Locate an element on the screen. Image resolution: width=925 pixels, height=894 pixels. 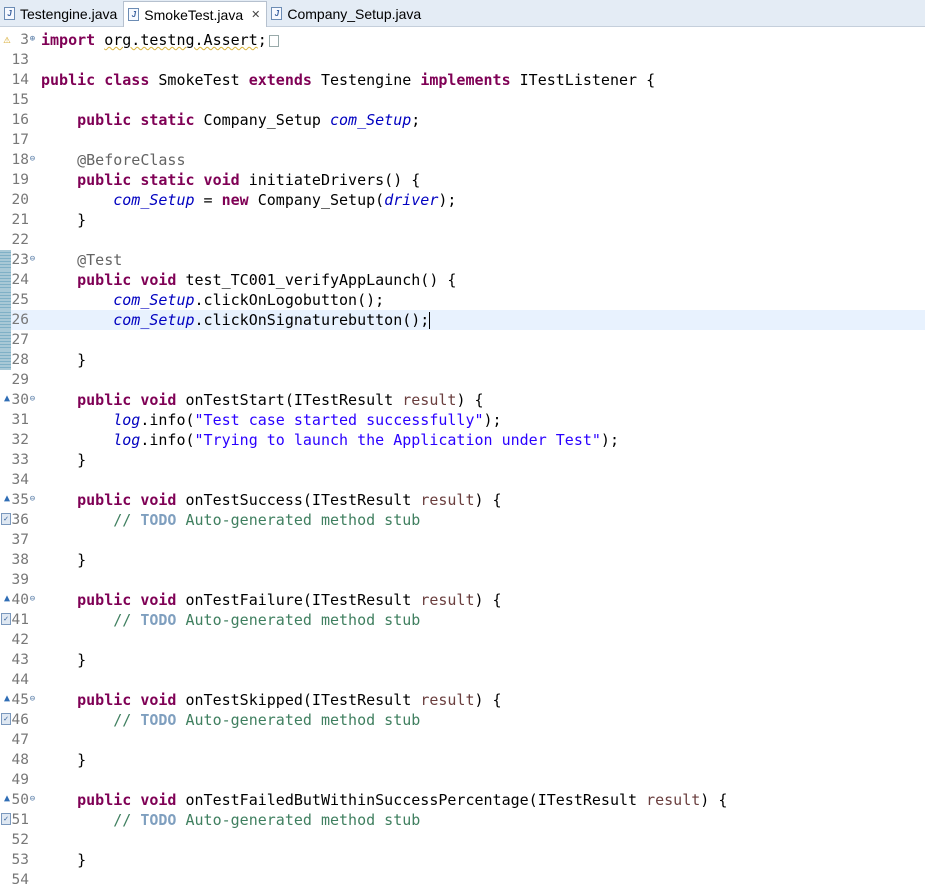
code-line: 33 } is located at coordinates (462, 460).